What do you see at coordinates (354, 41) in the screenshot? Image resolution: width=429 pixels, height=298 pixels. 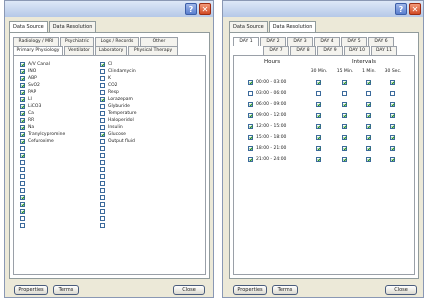 I see `tab-day-5: DAY 5` at bounding box center [354, 41].